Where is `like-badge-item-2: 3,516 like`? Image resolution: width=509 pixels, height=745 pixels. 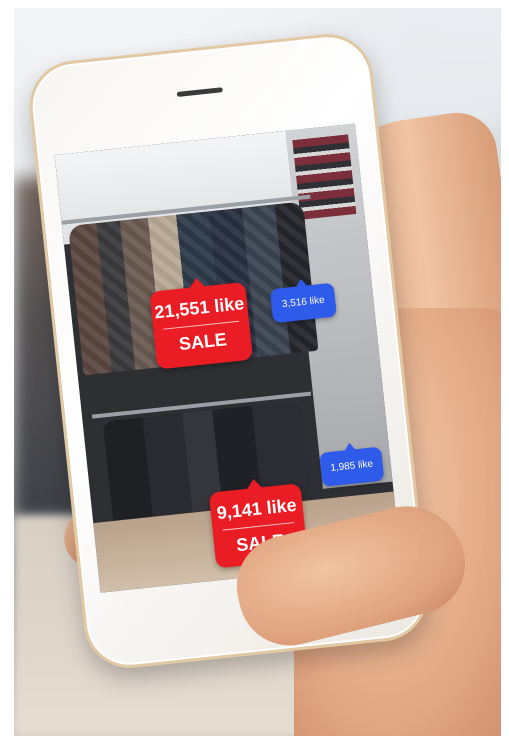 like-badge-item-2: 3,516 like is located at coordinates (303, 303).